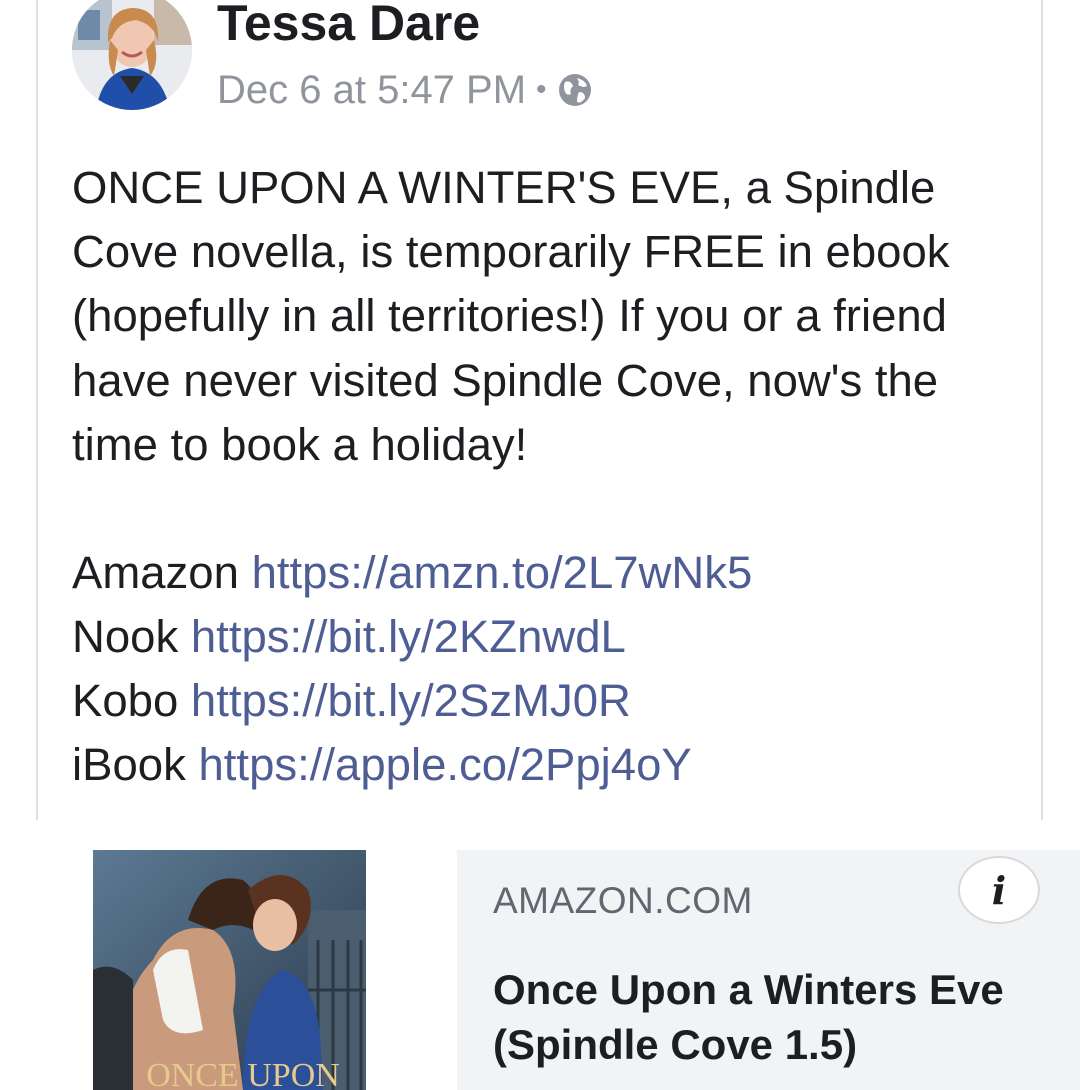 The height and width of the screenshot is (1090, 1080). Describe the element at coordinates (408, 636) in the screenshot. I see `nook-link: https://bit.ly/2KZnwdL` at that location.